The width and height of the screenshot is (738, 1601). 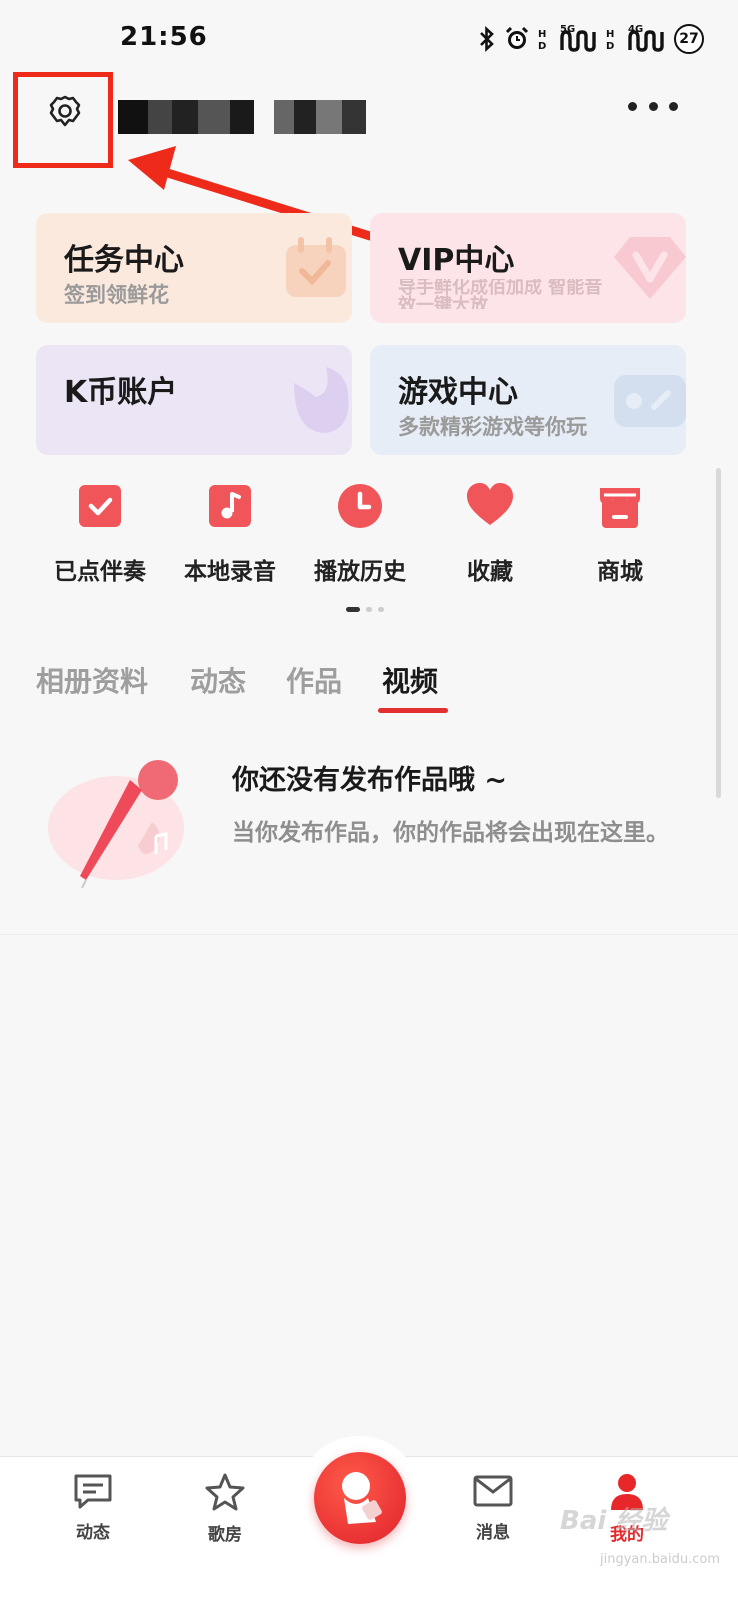 I want to click on card-subtitle: 导手鲜化成佰加成 智能音效一键大放, so click(x=500, y=294).